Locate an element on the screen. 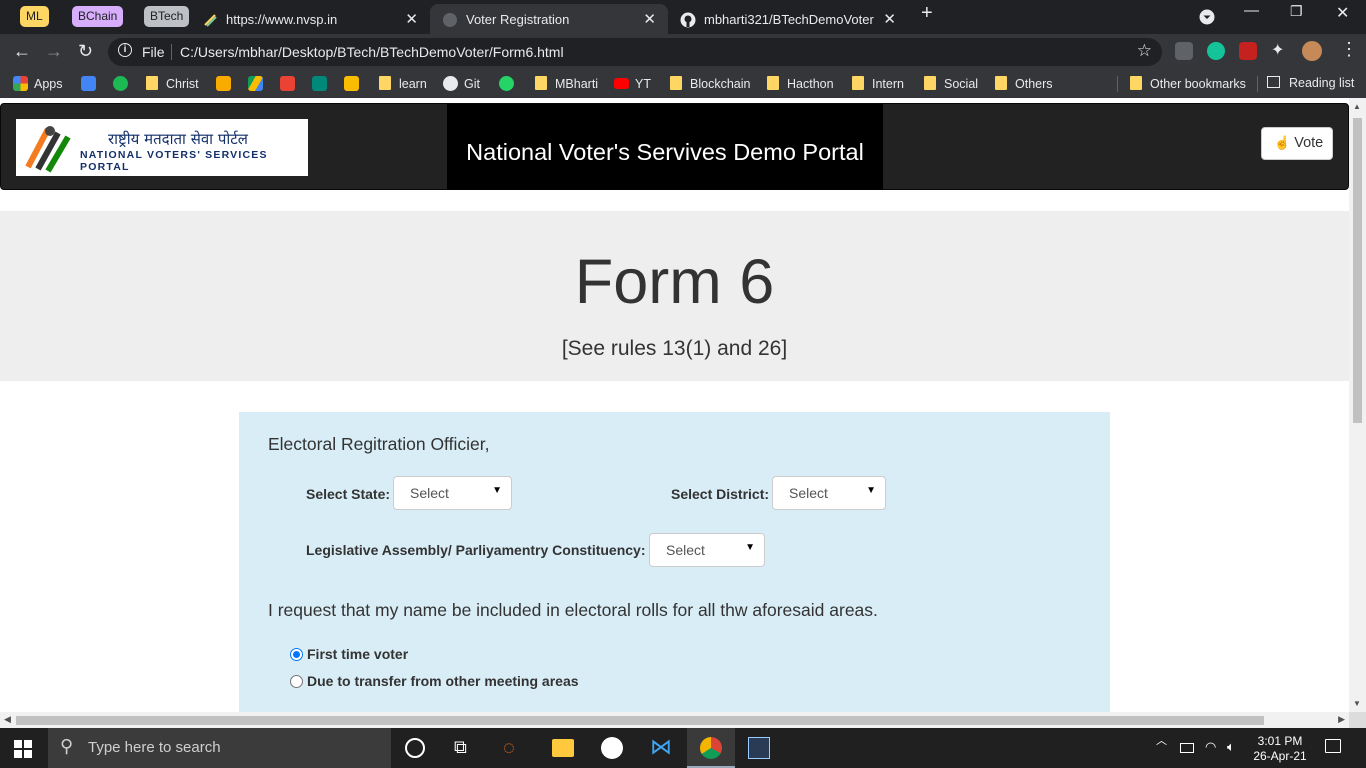  logo-hindi-text: राष्ट्रीय मतदाता सेवा पोर्टल is located at coordinates (178, 139).